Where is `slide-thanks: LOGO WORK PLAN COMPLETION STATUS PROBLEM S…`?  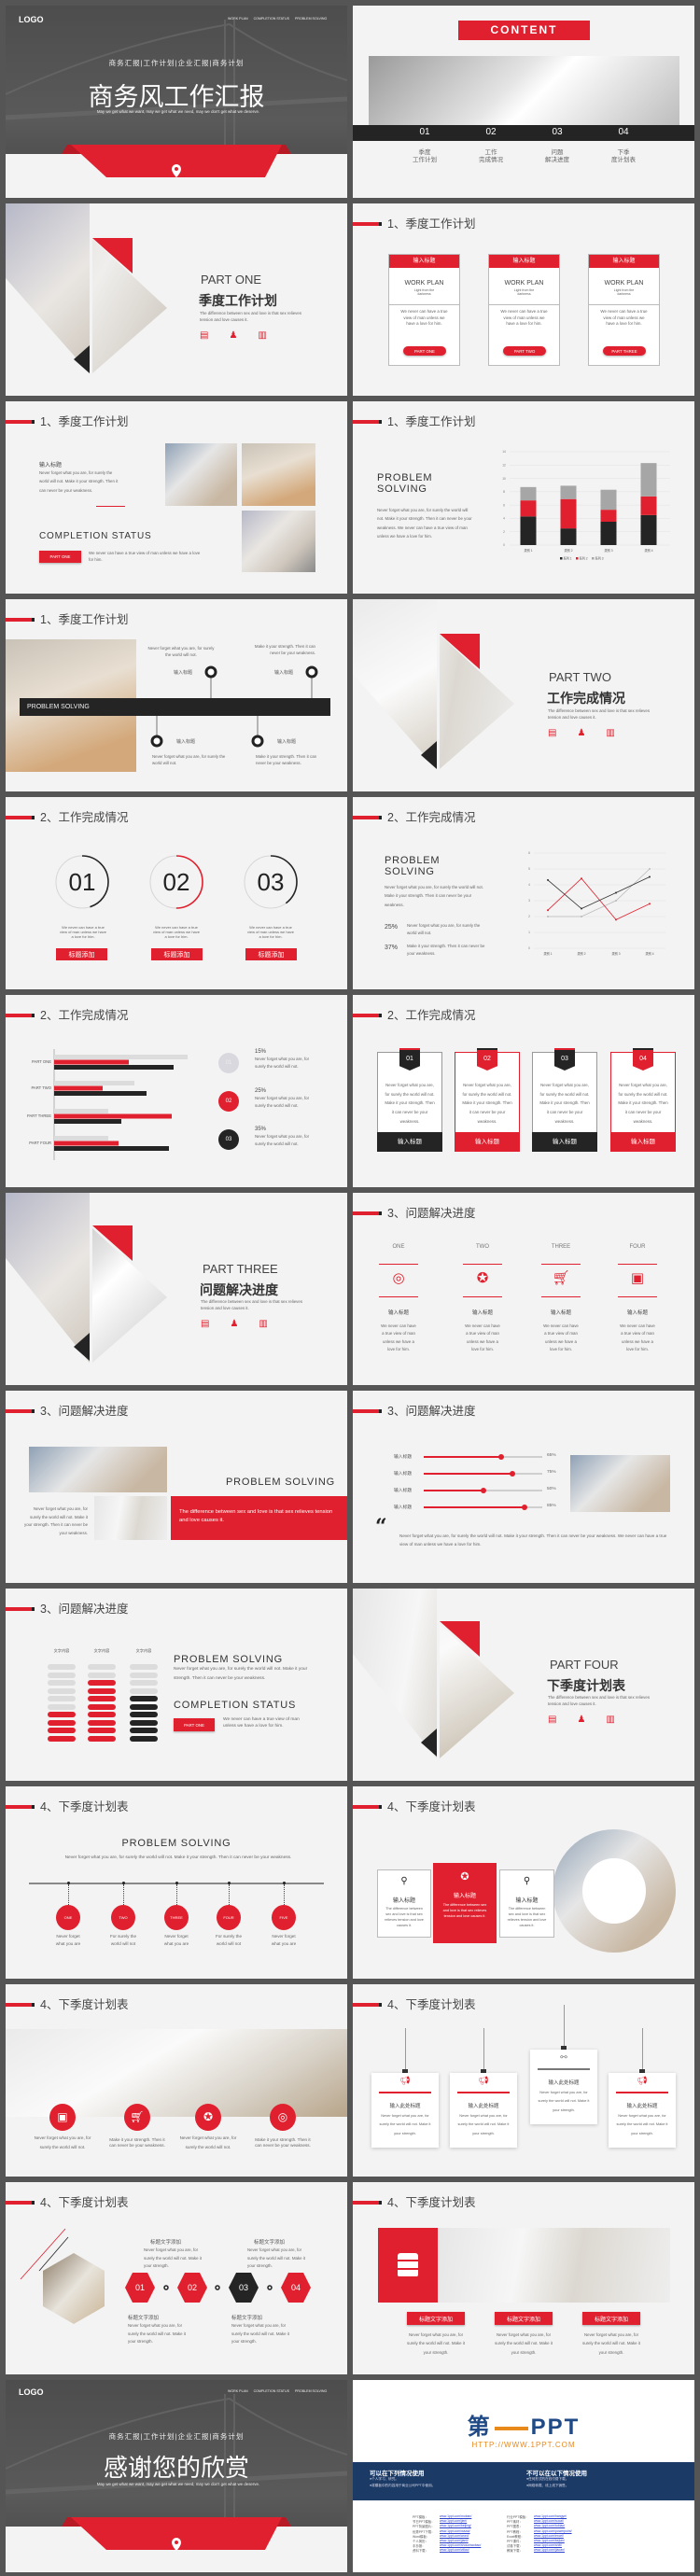 slide-thanks: LOGO WORK PLAN COMPLETION STATUS PROBLEM S… is located at coordinates (176, 2476).